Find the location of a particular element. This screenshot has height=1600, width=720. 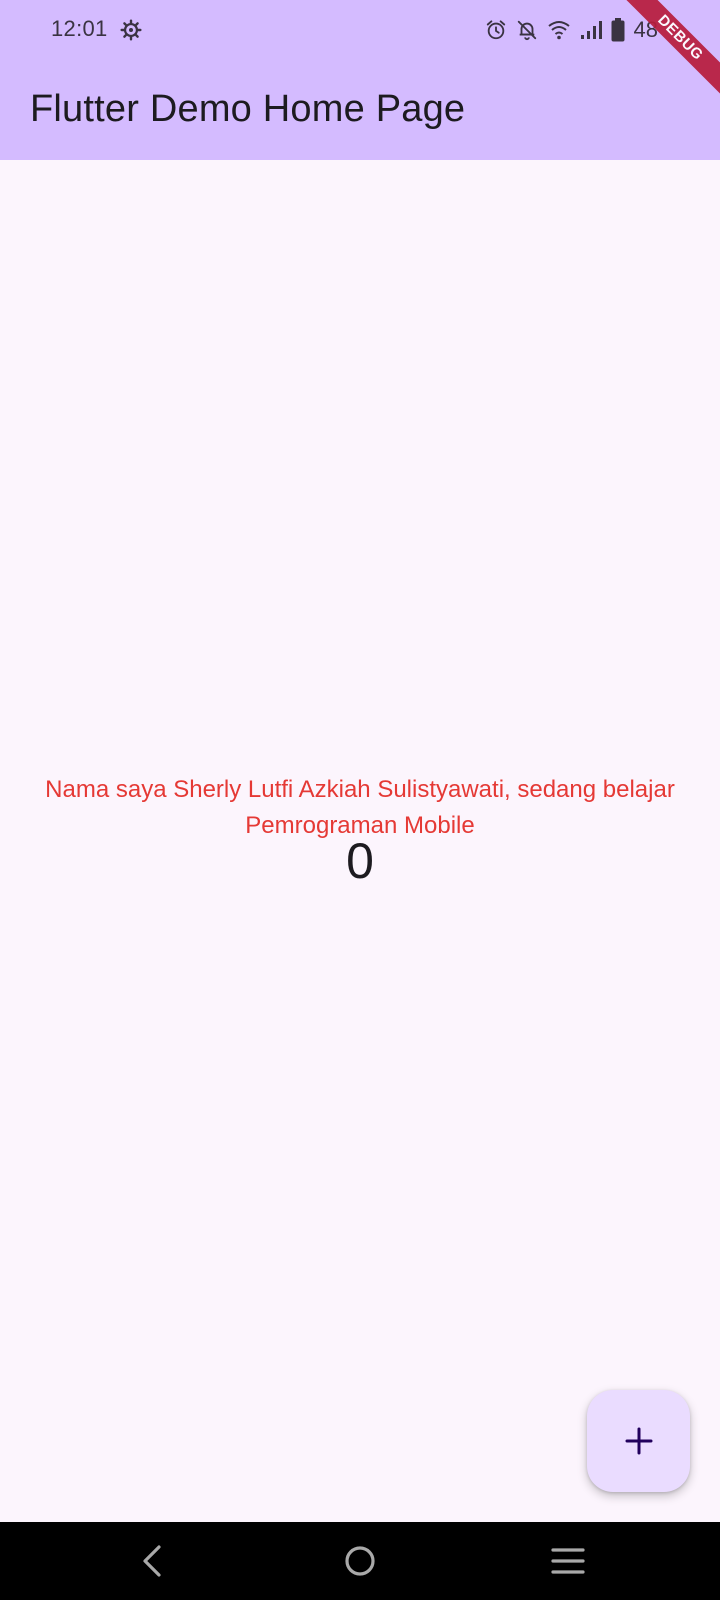

counter-value: 0 is located at coordinates (360, 861).